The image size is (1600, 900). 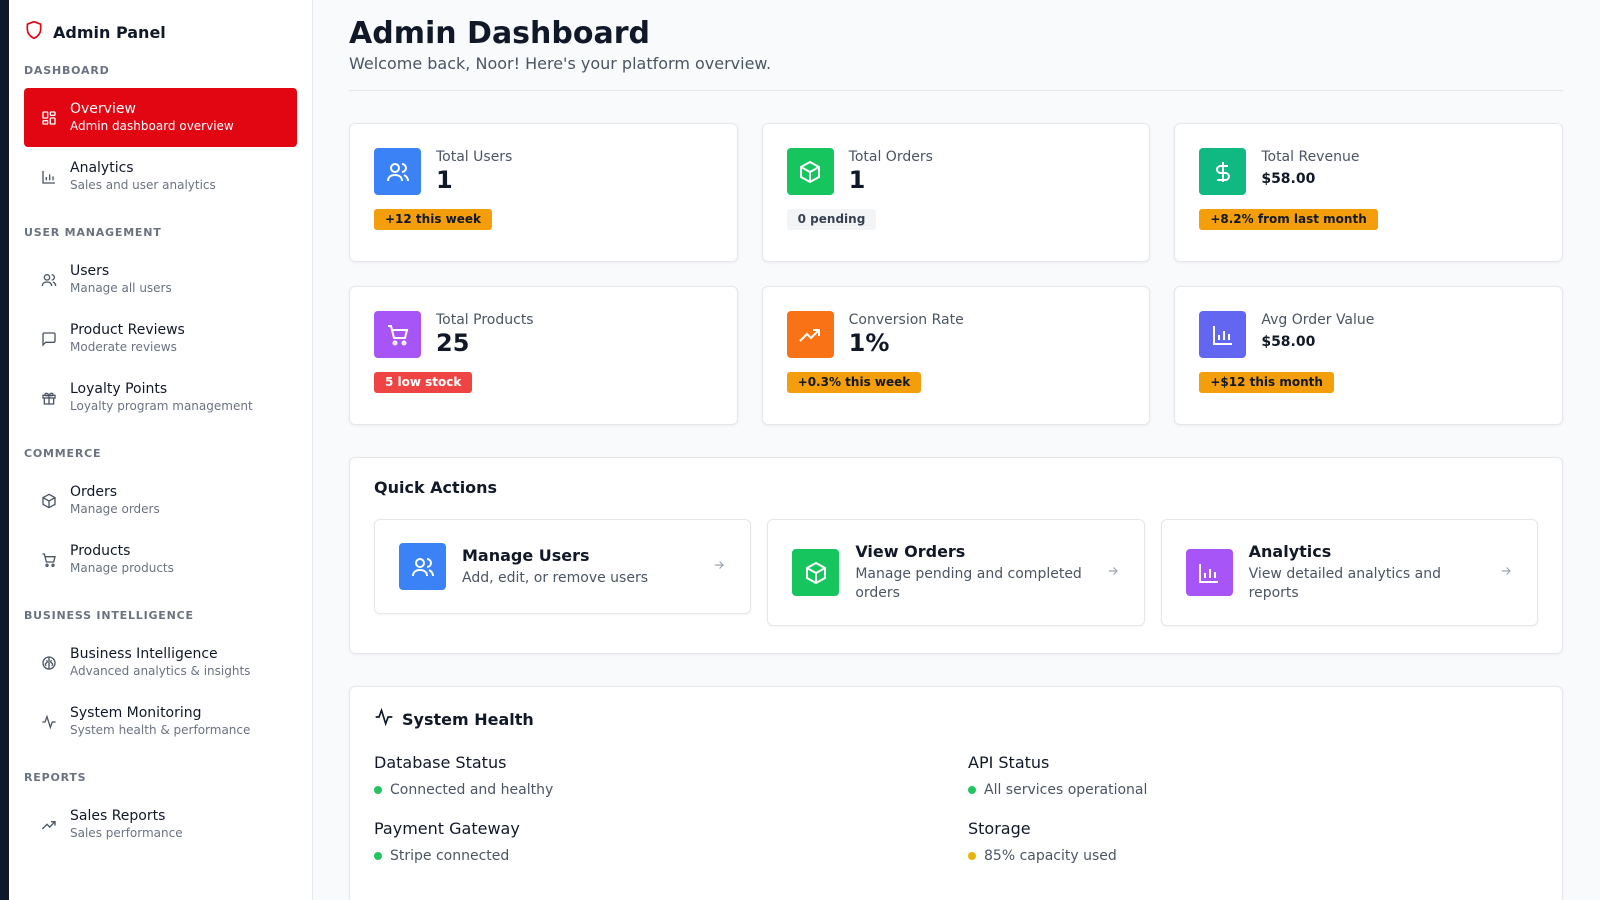 What do you see at coordinates (49, 118) in the screenshot?
I see `grid-icon` at bounding box center [49, 118].